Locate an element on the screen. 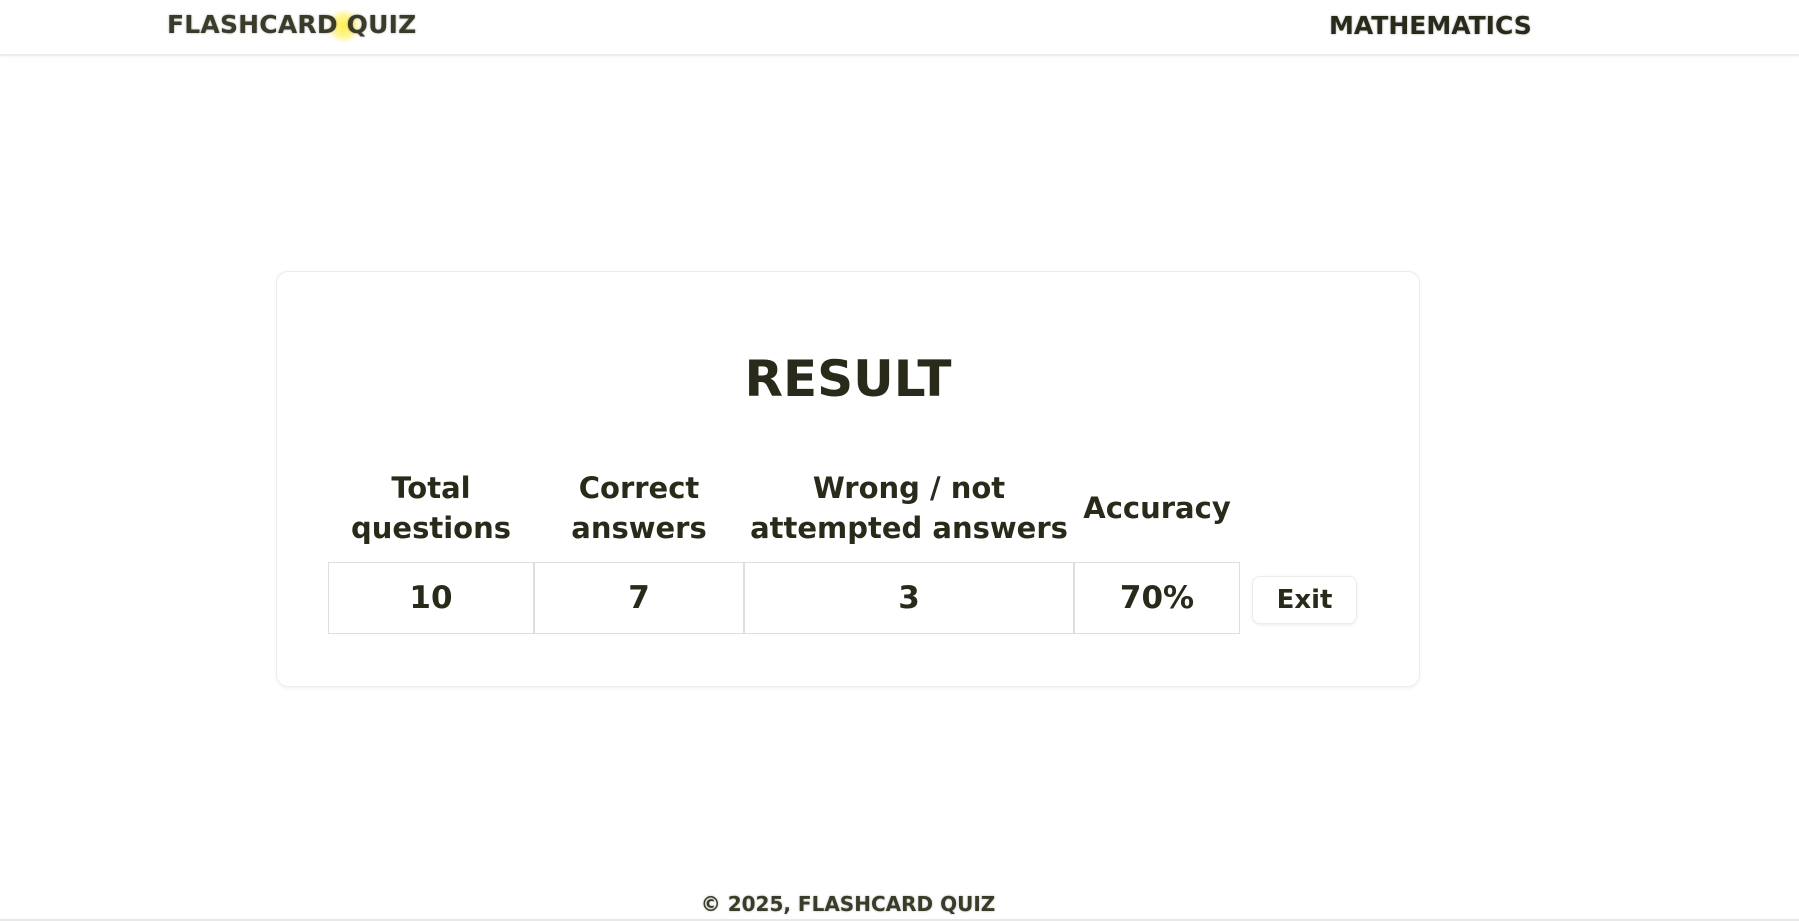 This screenshot has height=921, width=1799. header-total-questions: Total questions is located at coordinates (431, 508).